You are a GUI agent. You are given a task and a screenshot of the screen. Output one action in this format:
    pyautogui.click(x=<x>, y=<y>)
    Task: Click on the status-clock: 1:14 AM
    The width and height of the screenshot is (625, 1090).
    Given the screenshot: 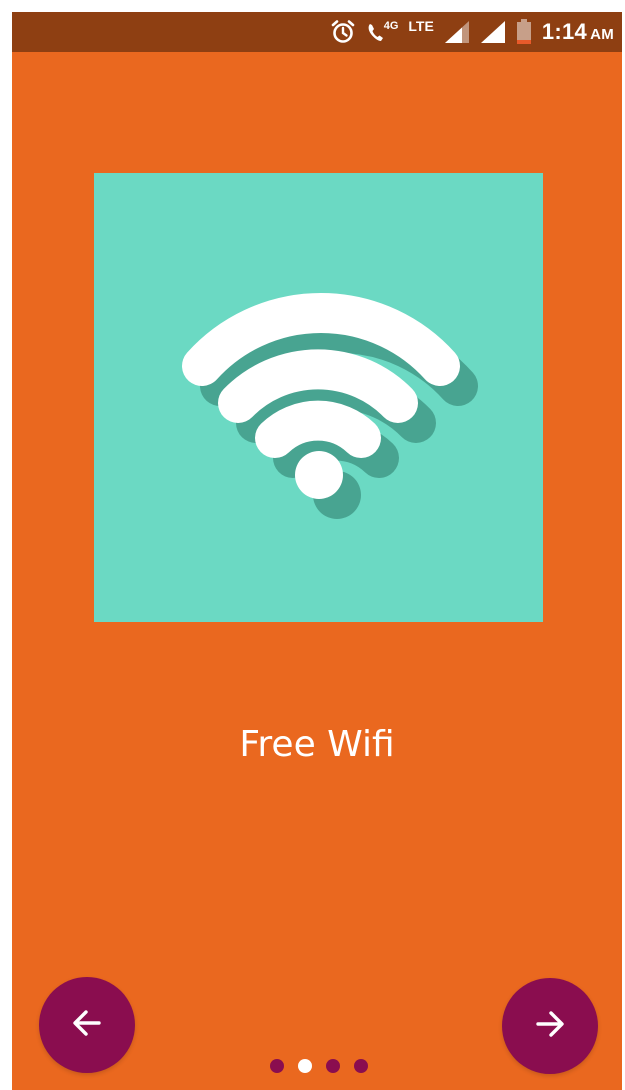 What is the action you would take?
    pyautogui.click(x=578, y=32)
    